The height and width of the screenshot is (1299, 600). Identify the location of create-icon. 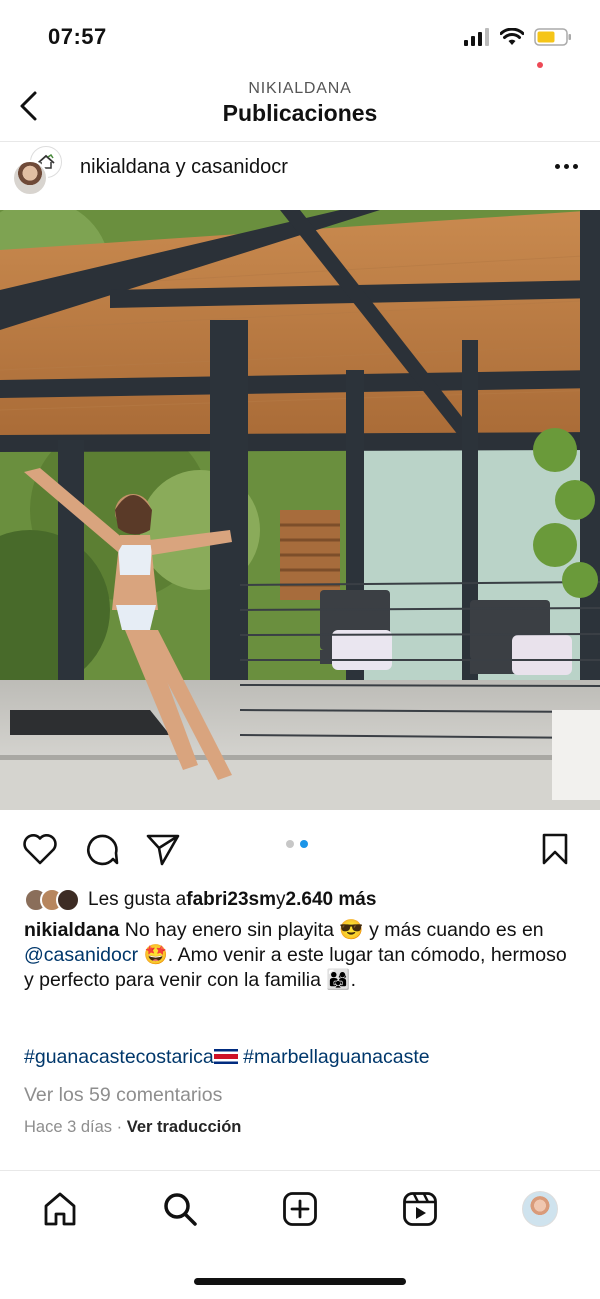
(300, 1209).